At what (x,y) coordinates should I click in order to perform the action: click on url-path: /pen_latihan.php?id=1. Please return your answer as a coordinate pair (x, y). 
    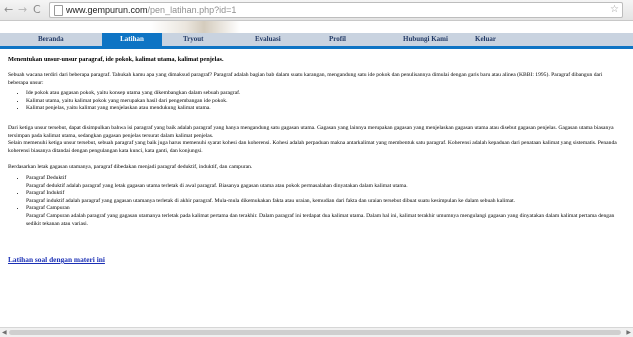
    Looking at the image, I should click on (192, 10).